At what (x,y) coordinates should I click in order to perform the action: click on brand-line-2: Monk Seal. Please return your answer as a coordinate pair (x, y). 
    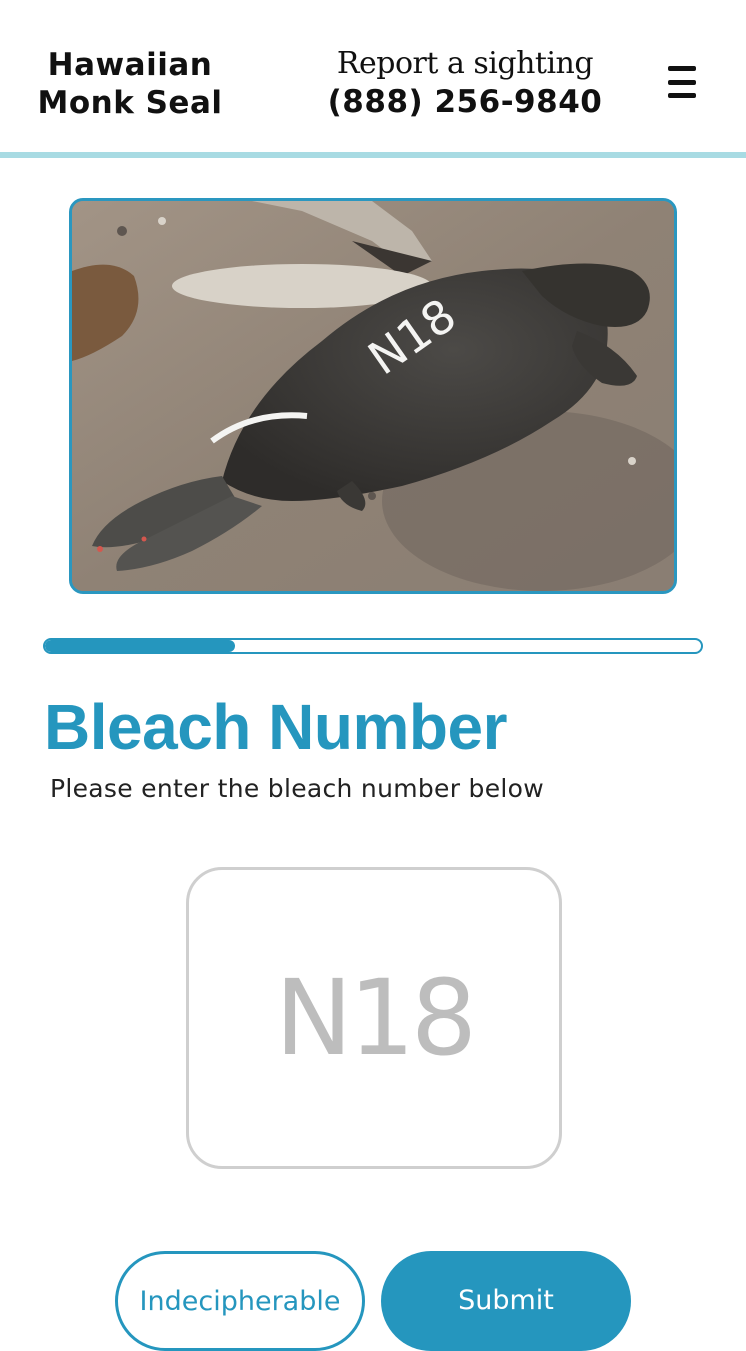
    Looking at the image, I should click on (130, 103).